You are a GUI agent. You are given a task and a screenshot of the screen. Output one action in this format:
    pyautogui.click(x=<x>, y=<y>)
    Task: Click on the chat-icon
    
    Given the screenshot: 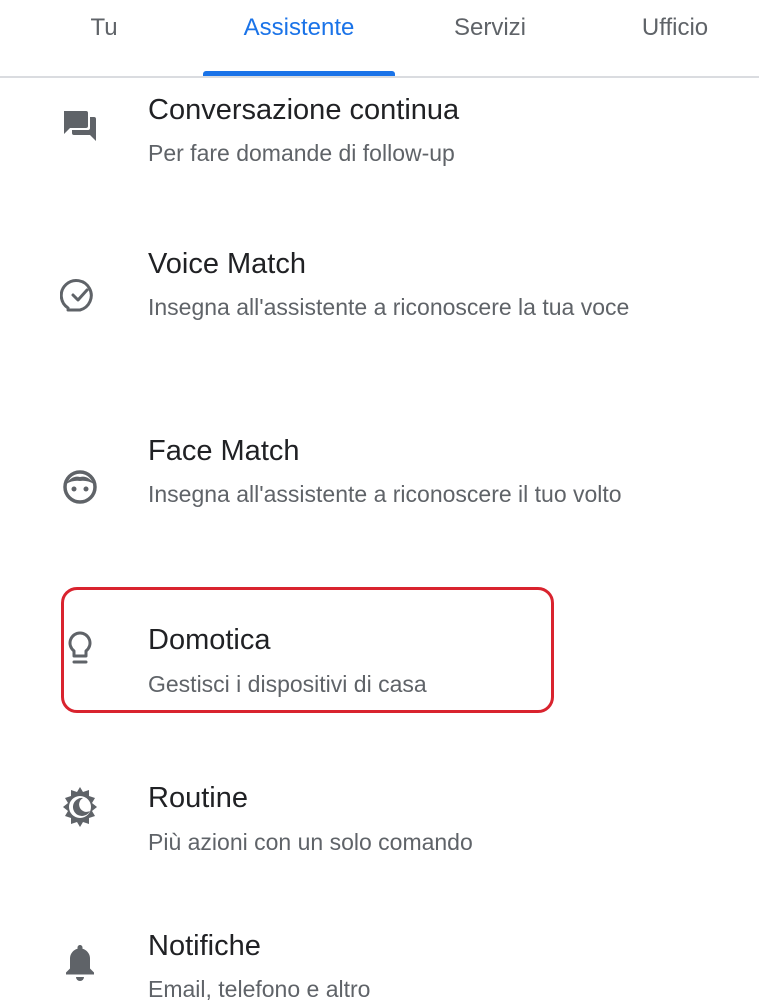 What is the action you would take?
    pyautogui.click(x=80, y=126)
    